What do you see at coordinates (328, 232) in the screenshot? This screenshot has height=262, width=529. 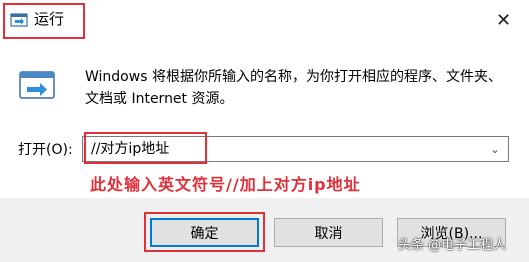 I see `cancel-button: 取消` at bounding box center [328, 232].